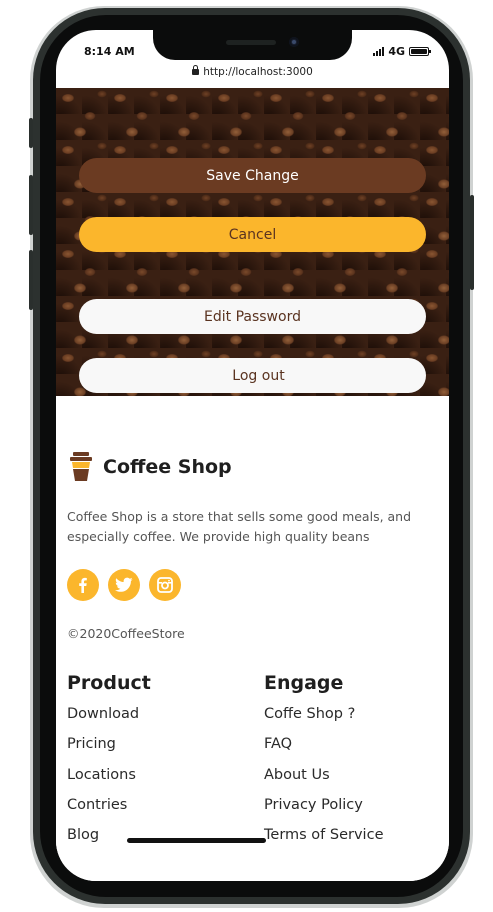 Image resolution: width=493 pixels, height=912 pixels. I want to click on mute-switch, so click(31, 133).